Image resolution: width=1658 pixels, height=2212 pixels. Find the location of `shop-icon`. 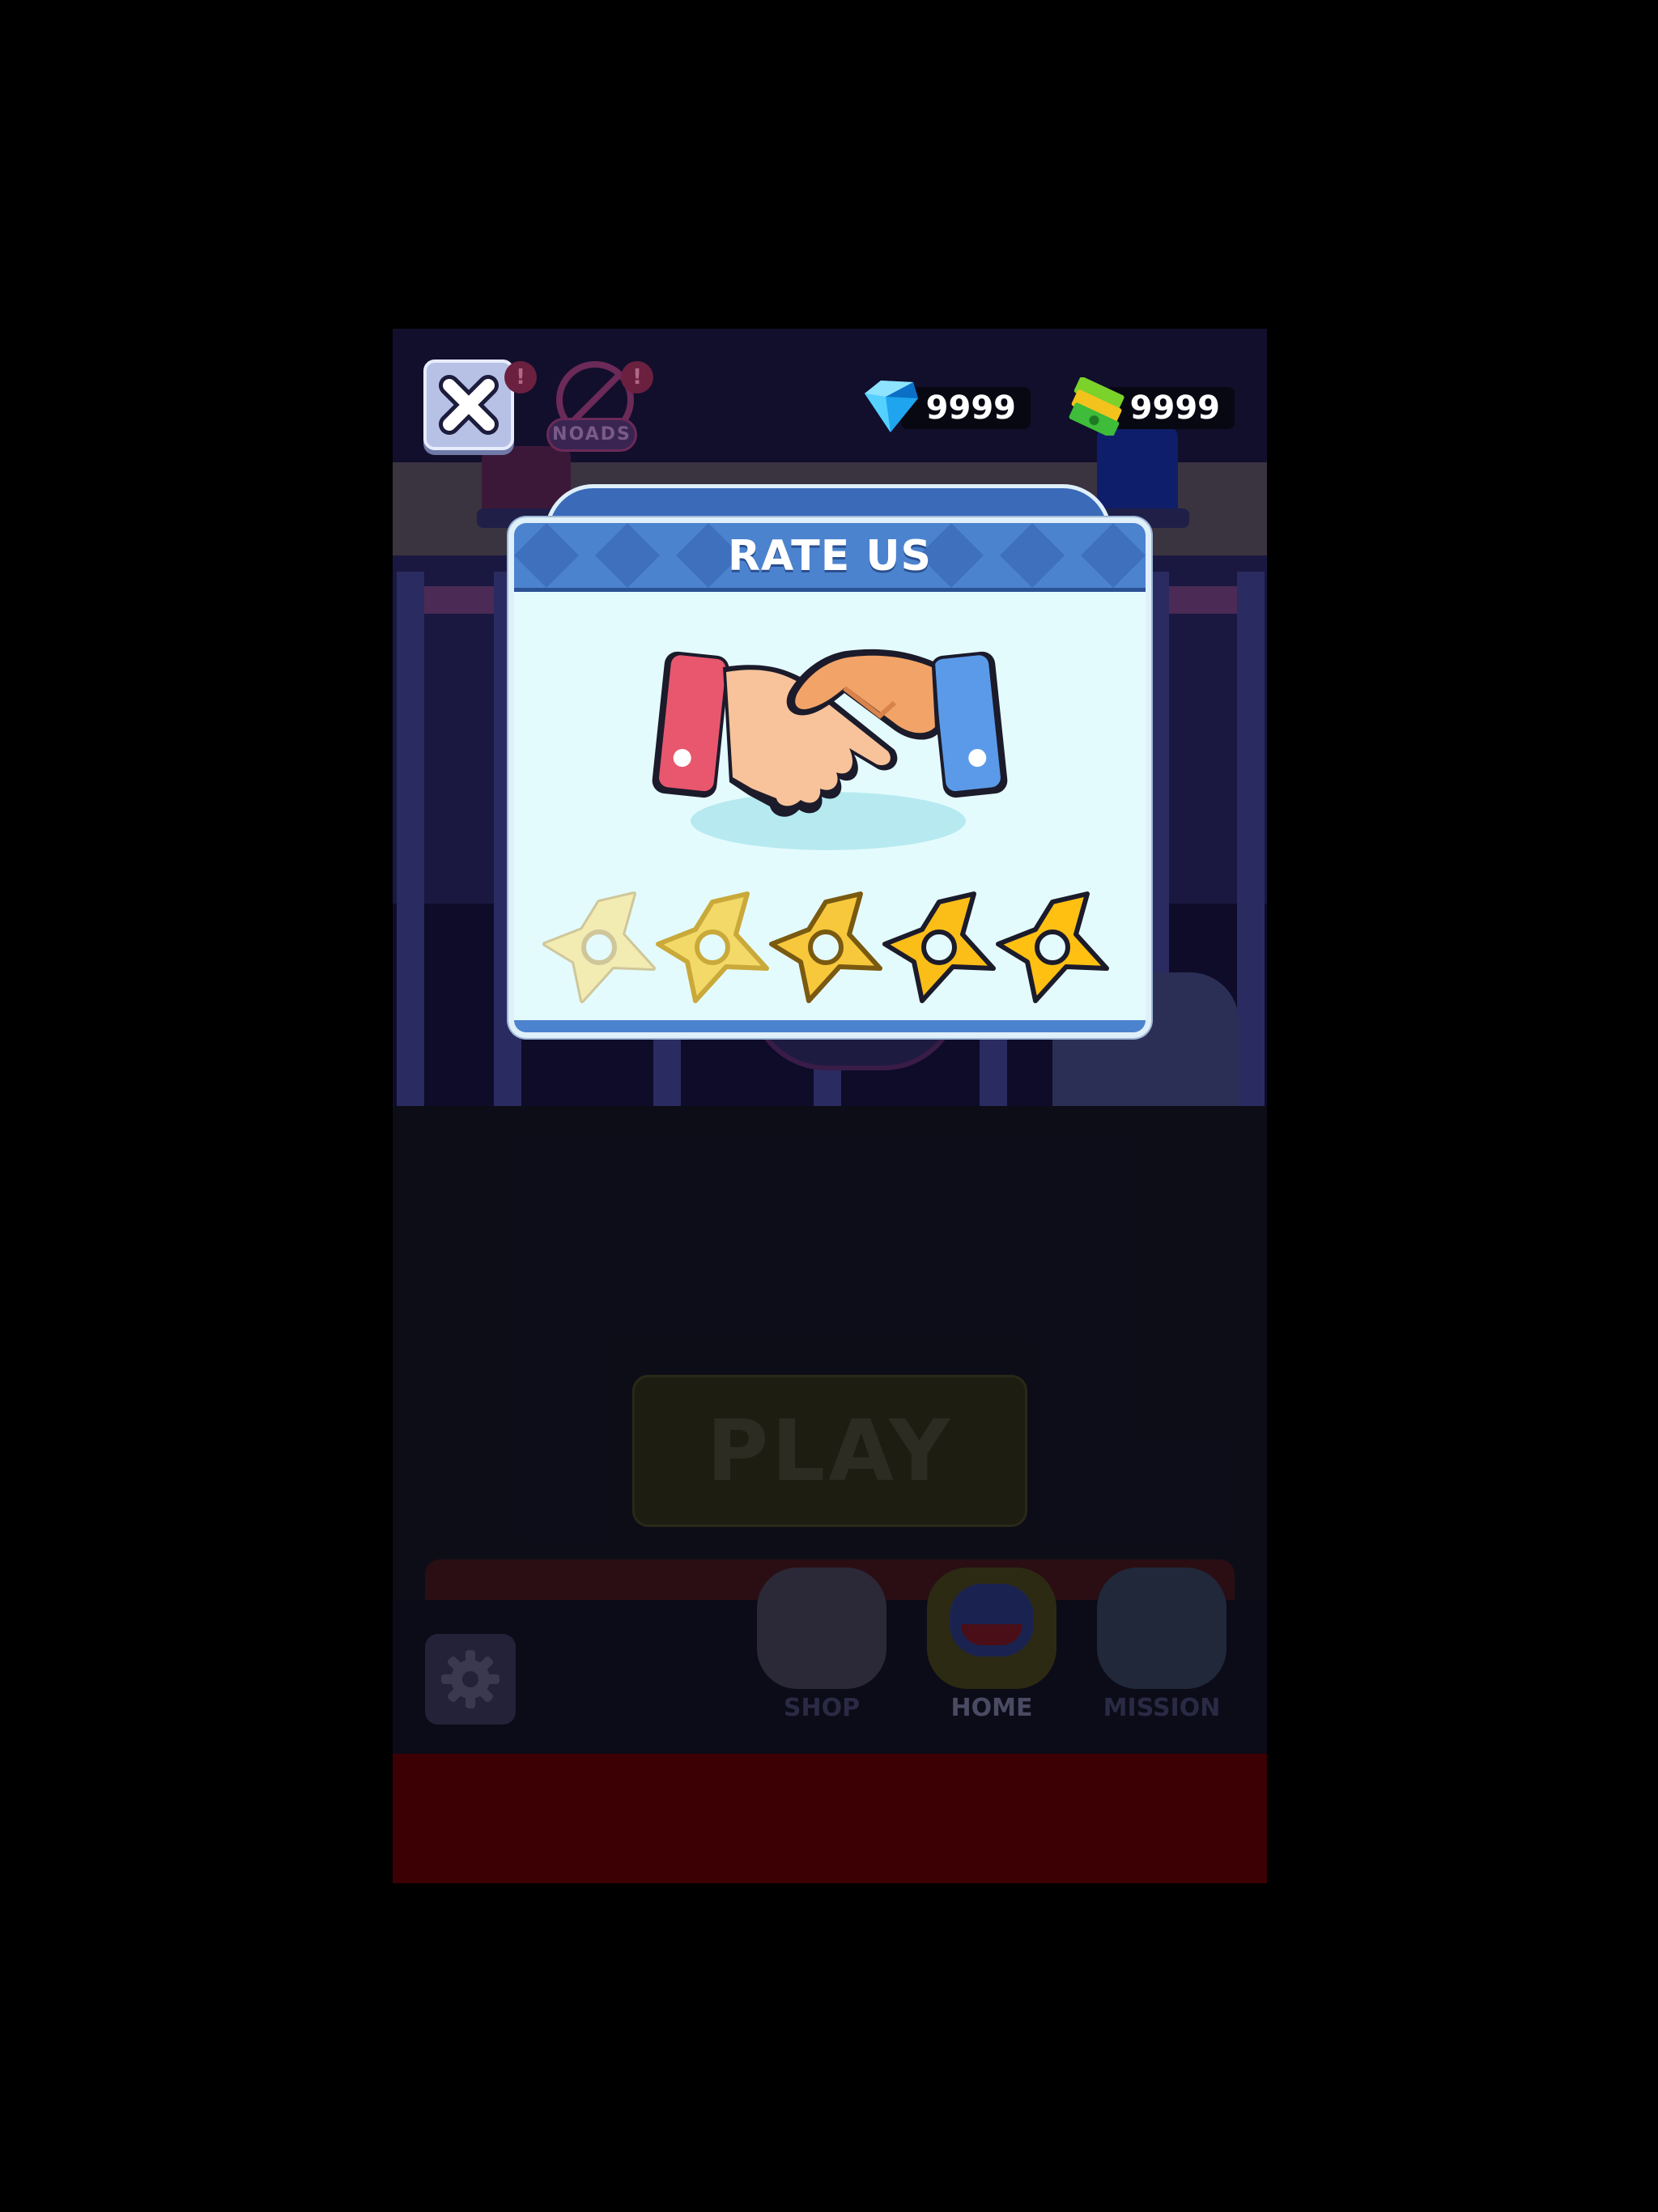

shop-icon is located at coordinates (821, 1629).